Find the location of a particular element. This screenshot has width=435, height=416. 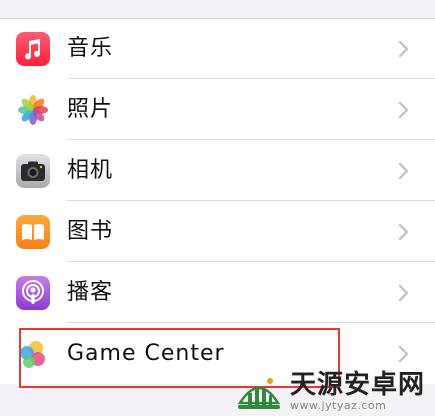

watermark-name: 天源安卓网 is located at coordinates (358, 384).